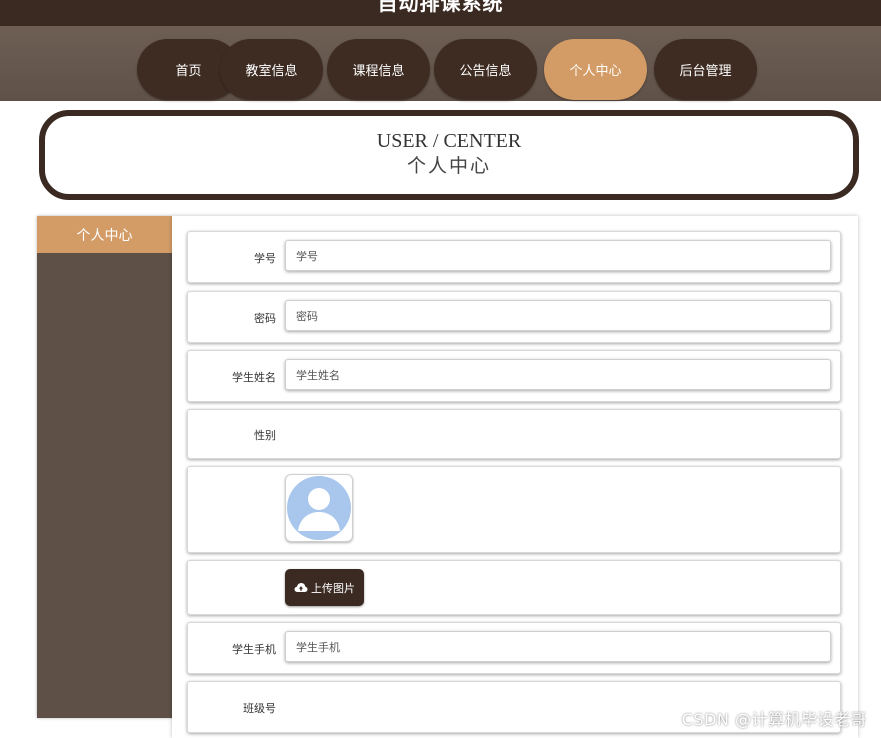 This screenshot has width=881, height=738. Describe the element at coordinates (514, 509) in the screenshot. I see `form-row-avatar` at that location.